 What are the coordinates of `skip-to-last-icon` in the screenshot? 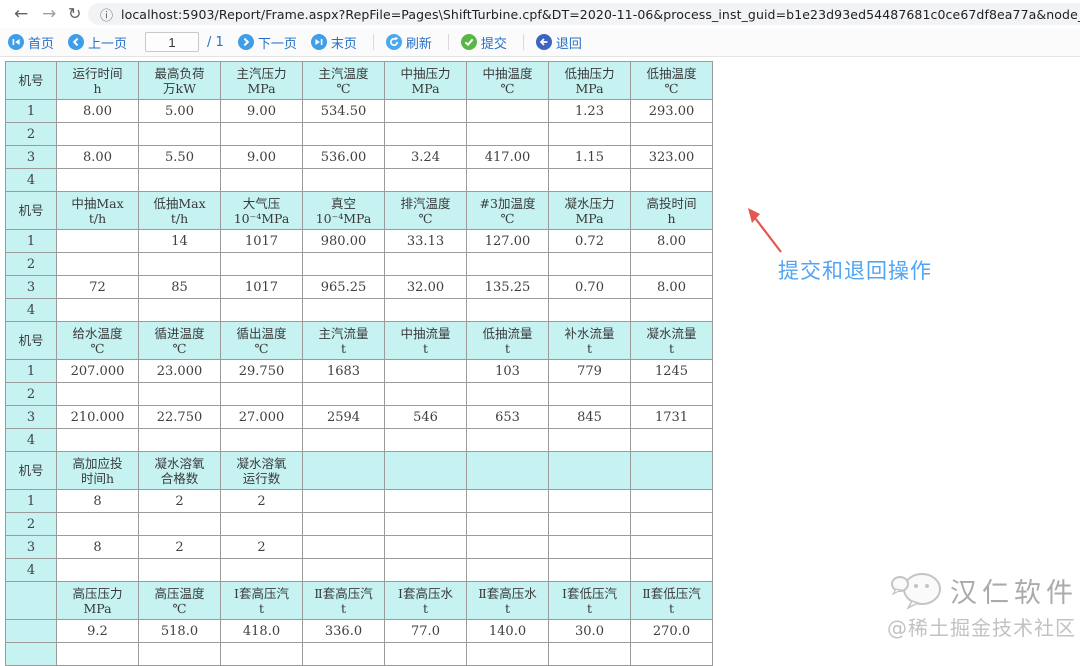 It's located at (318, 42).